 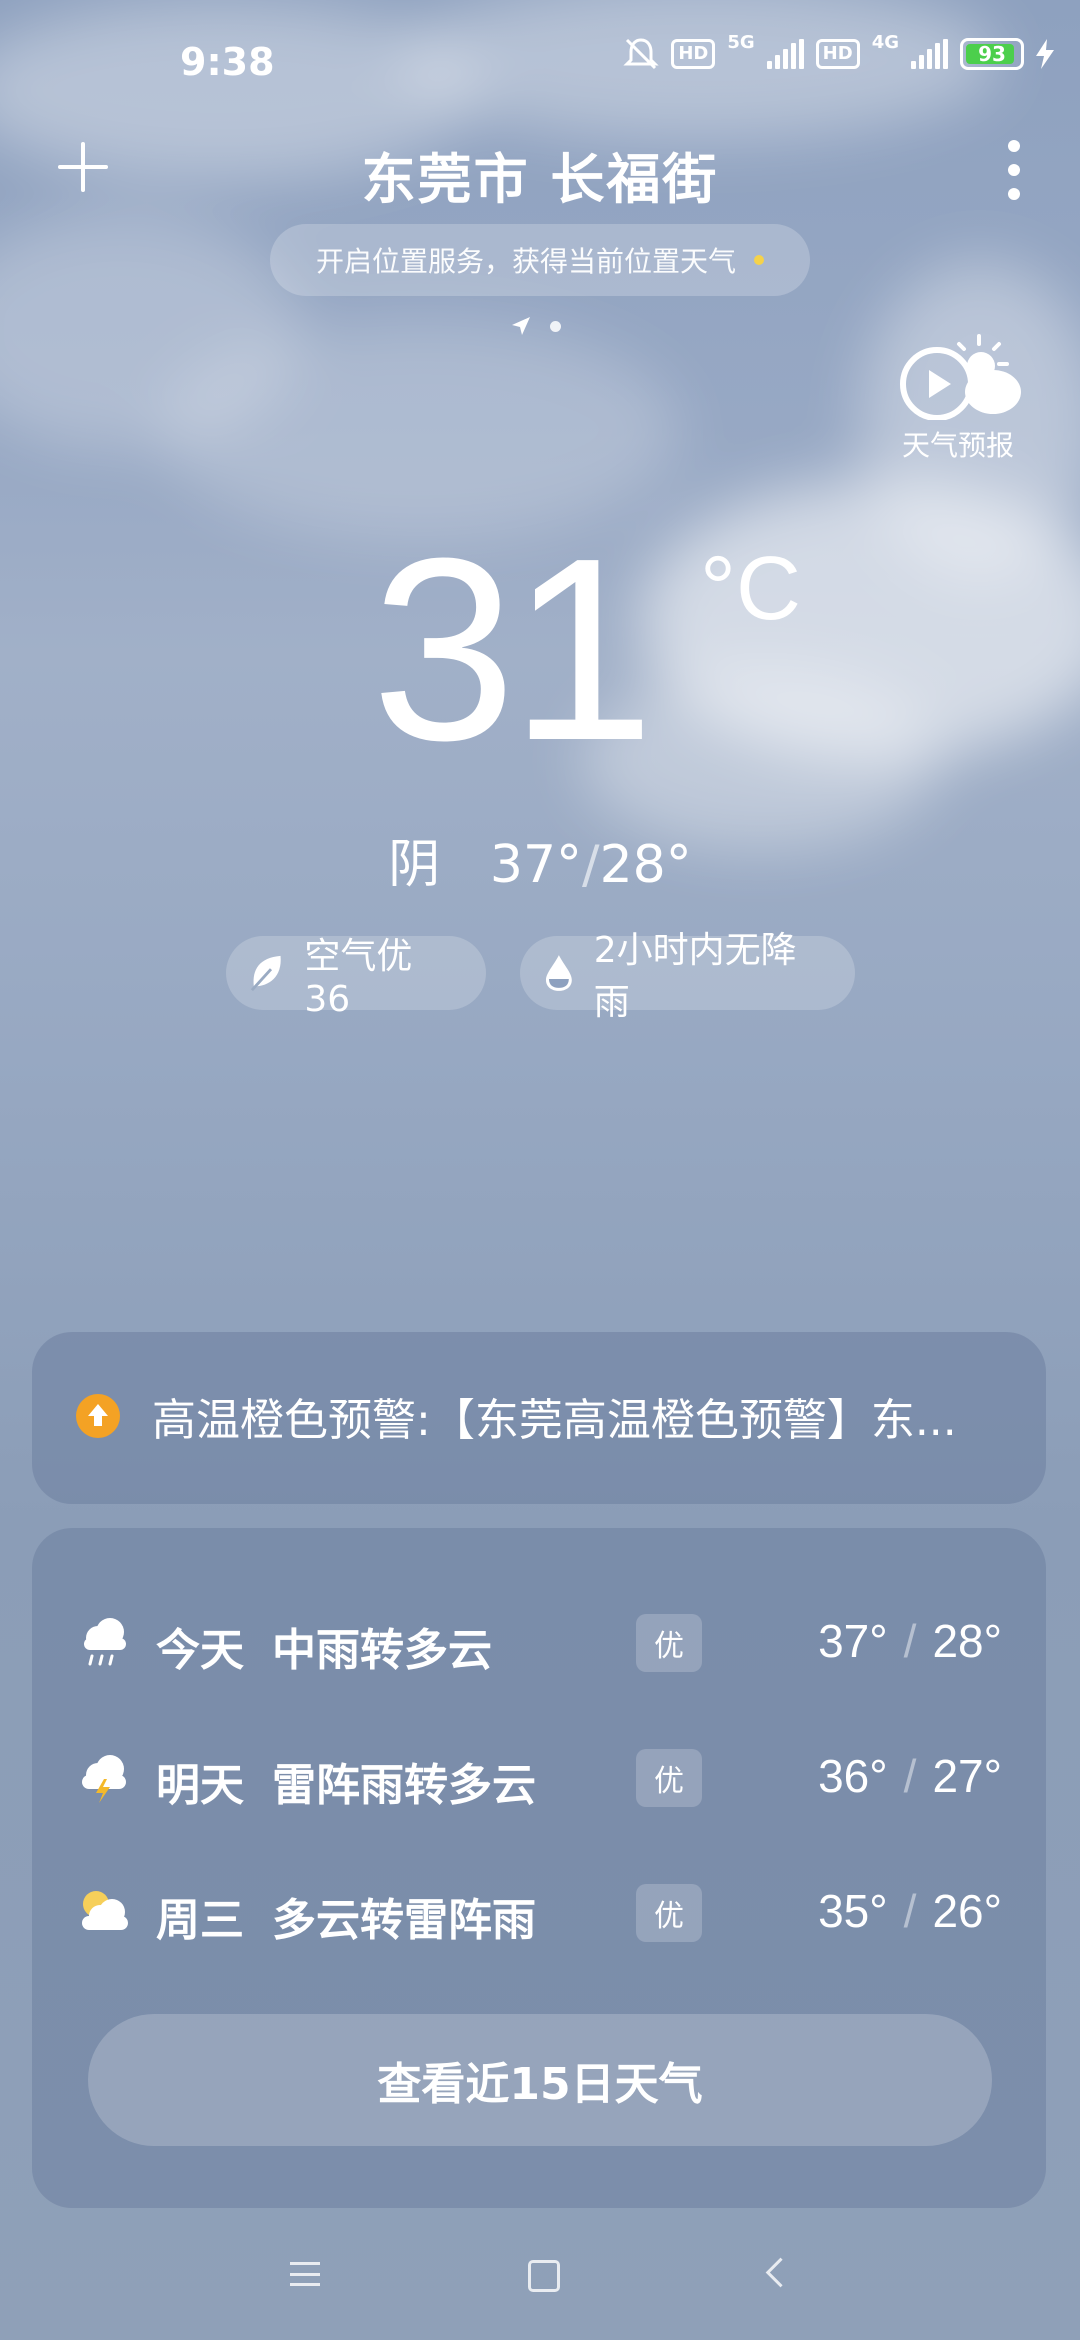 I want to click on temperature-unit: °C, so click(x=750, y=589).